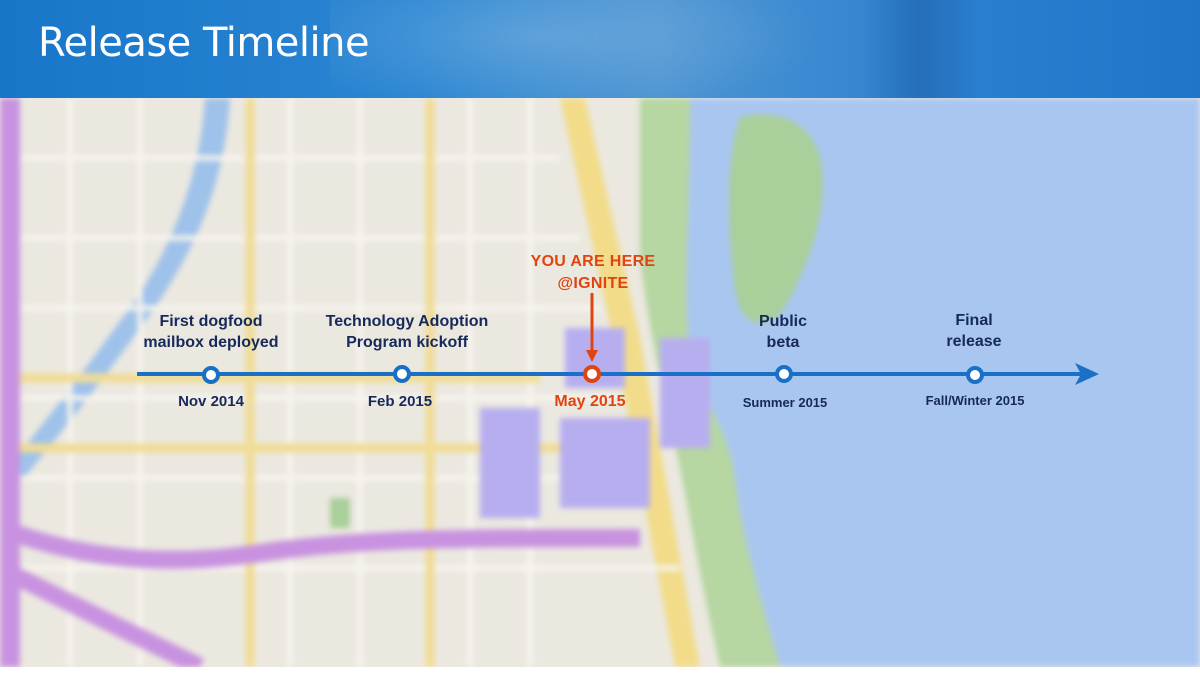 Image resolution: width=1200 pixels, height=674 pixels. I want to click on milestone-node-current, so click(592, 374).